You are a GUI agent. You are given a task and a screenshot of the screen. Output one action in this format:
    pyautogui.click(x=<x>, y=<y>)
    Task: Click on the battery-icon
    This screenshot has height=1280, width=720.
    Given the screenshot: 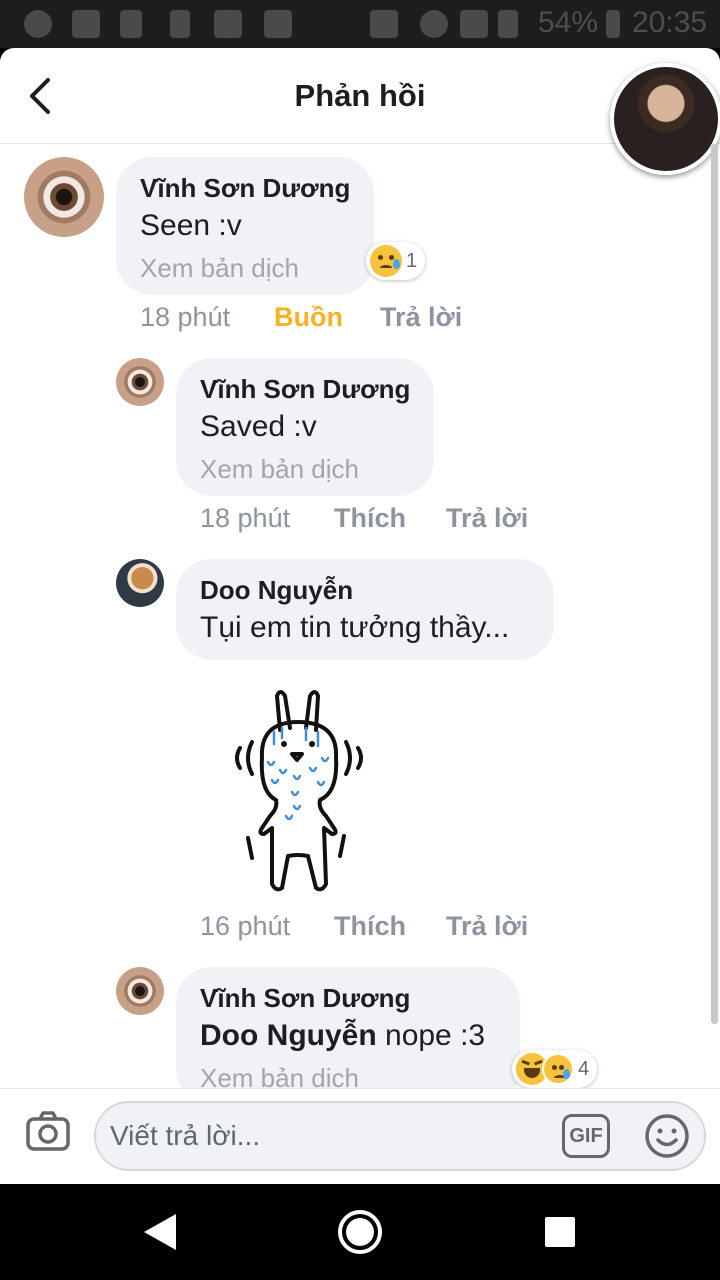 What is the action you would take?
    pyautogui.click(x=613, y=24)
    